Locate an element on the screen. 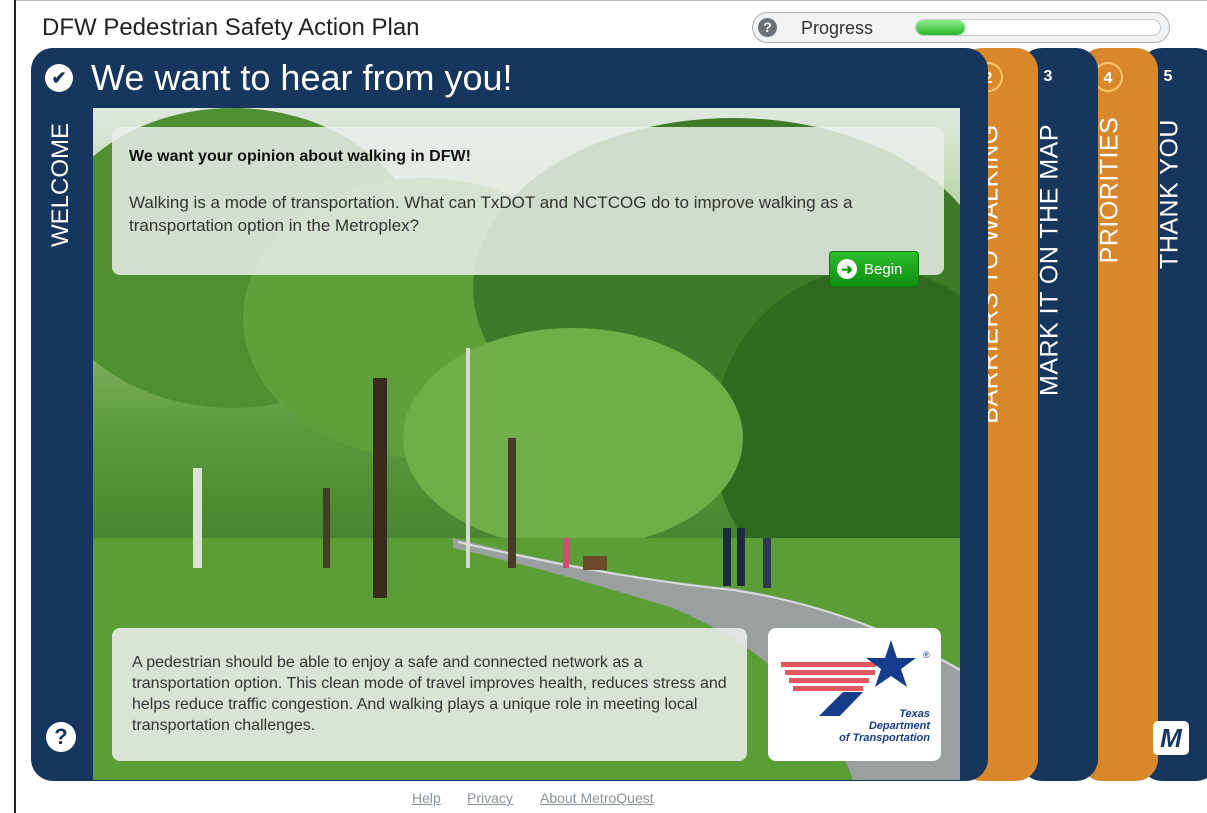 Image resolution: width=1207 pixels, height=813 pixels. progress-widget: ? Progress is located at coordinates (961, 27).